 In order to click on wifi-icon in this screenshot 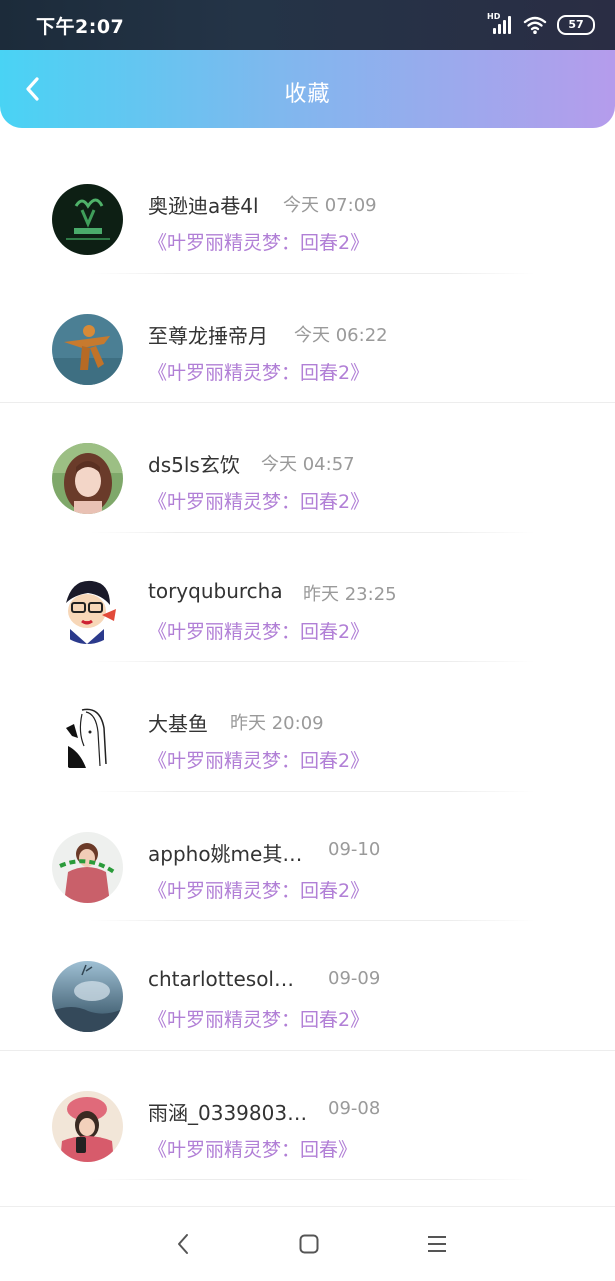, I will do `click(535, 25)`.